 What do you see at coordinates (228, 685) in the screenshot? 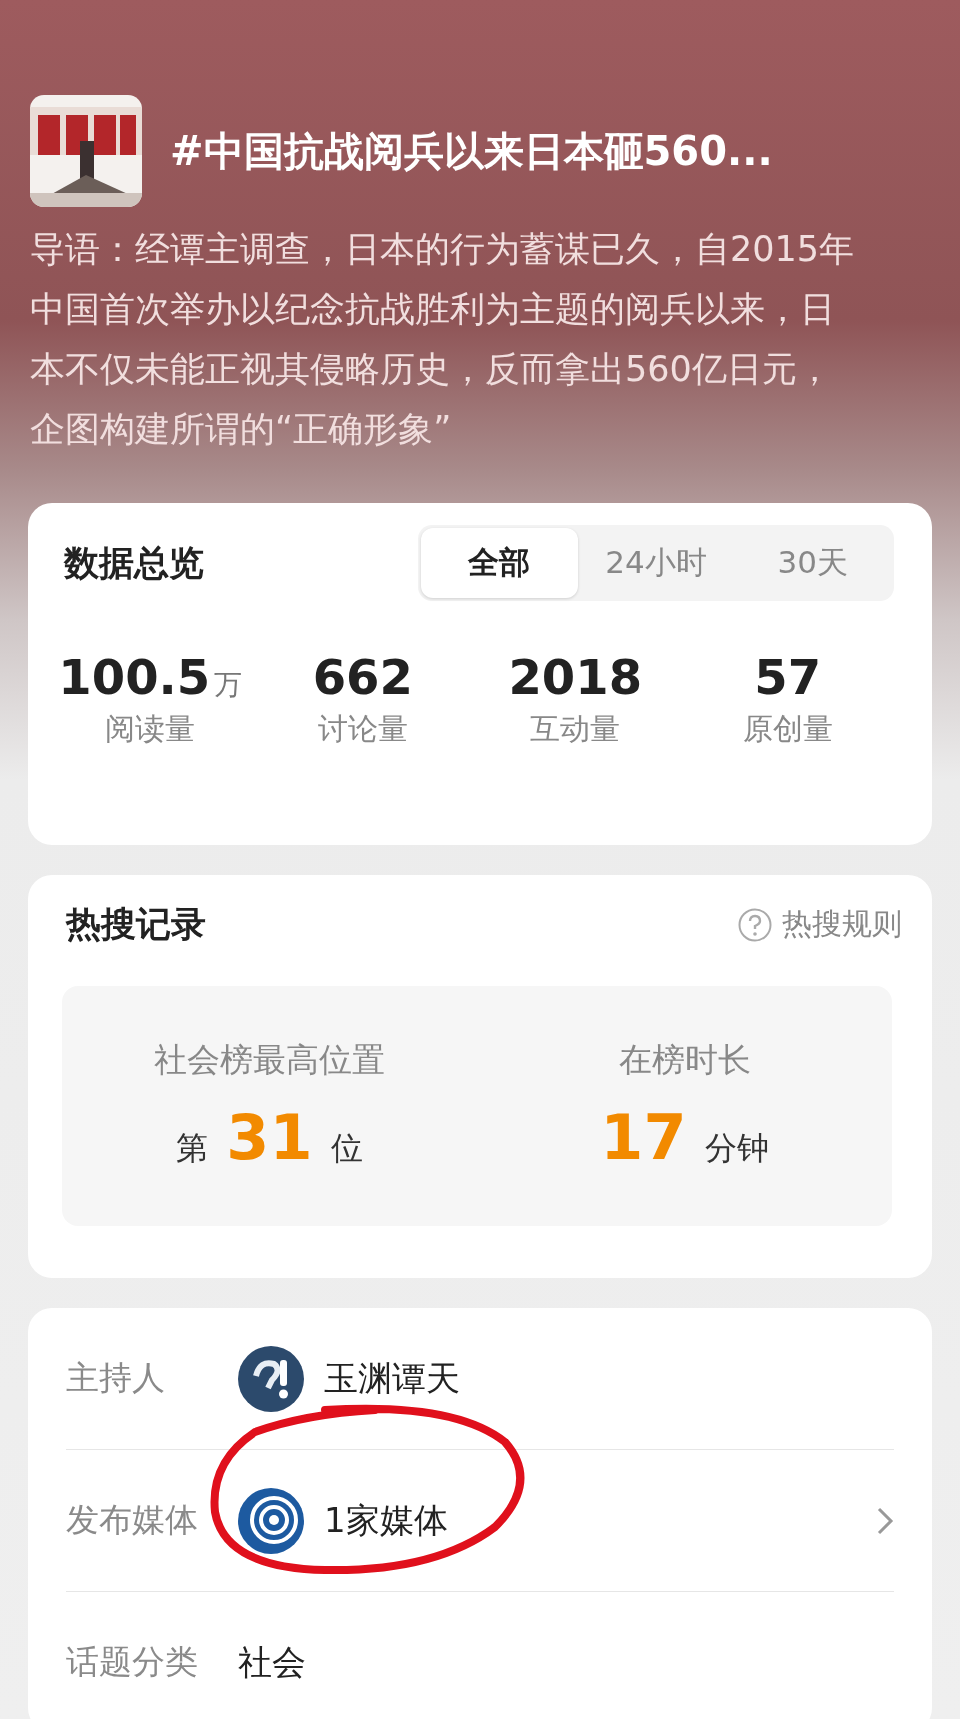
I see `stat-unit: 万` at bounding box center [228, 685].